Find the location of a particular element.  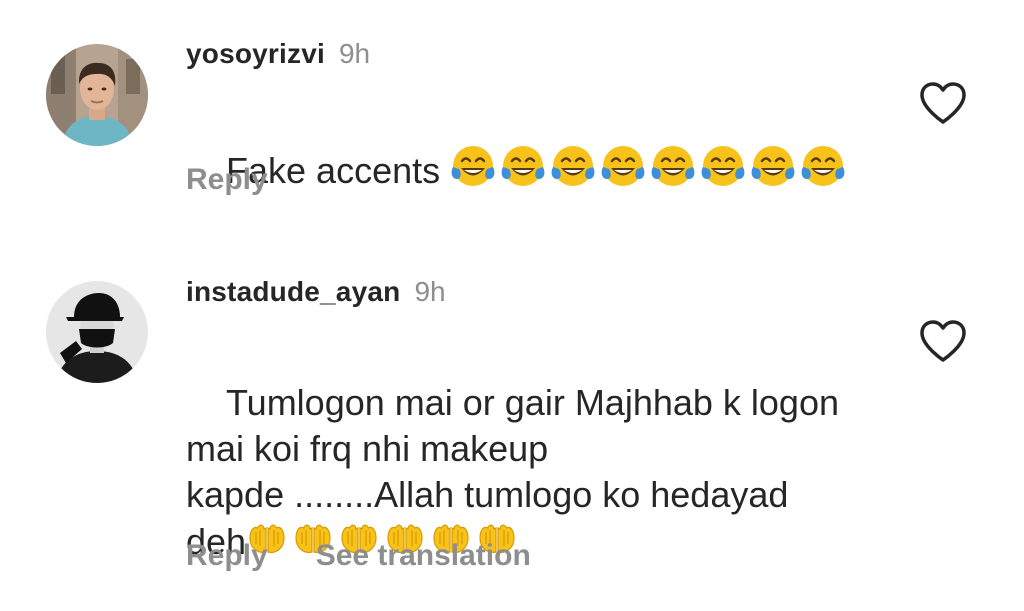

like-button is located at coordinates (943, 341).